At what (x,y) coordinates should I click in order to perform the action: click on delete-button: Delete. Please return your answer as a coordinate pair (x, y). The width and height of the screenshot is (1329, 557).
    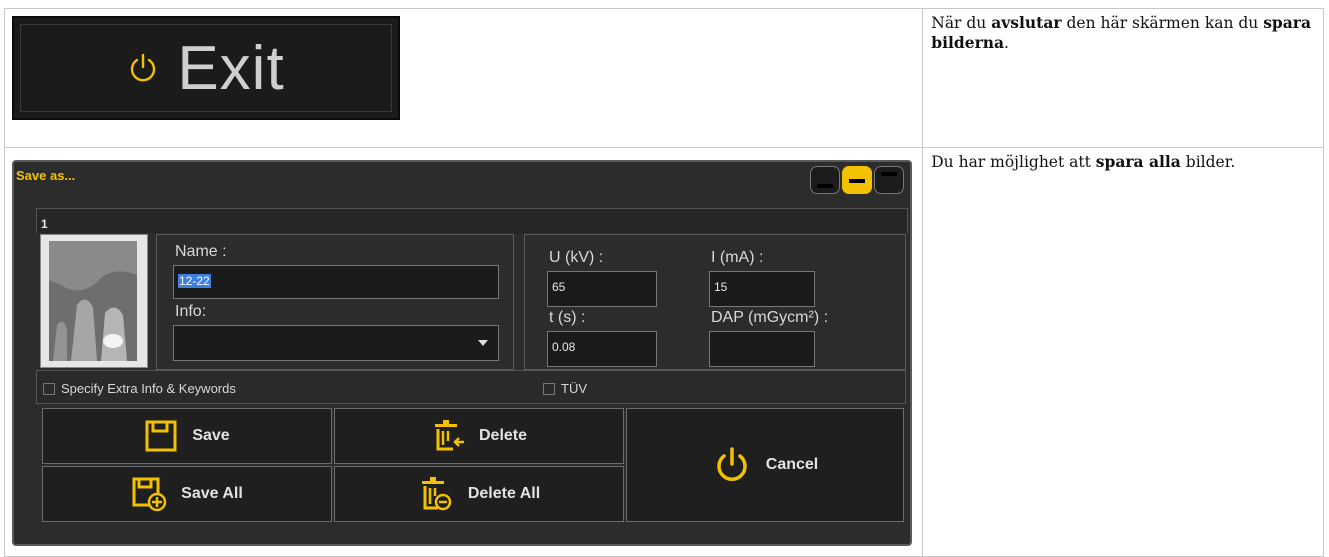
    Looking at the image, I should click on (479, 436).